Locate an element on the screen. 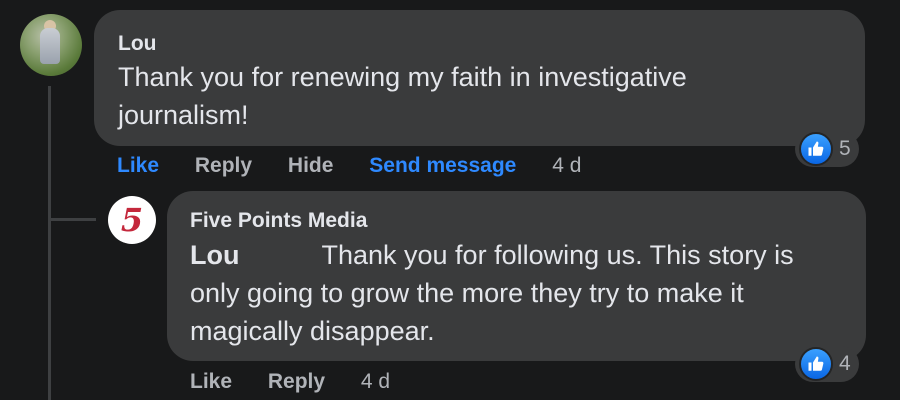 This screenshot has height=400, width=900. reply-reaction: 4 is located at coordinates (827, 364).